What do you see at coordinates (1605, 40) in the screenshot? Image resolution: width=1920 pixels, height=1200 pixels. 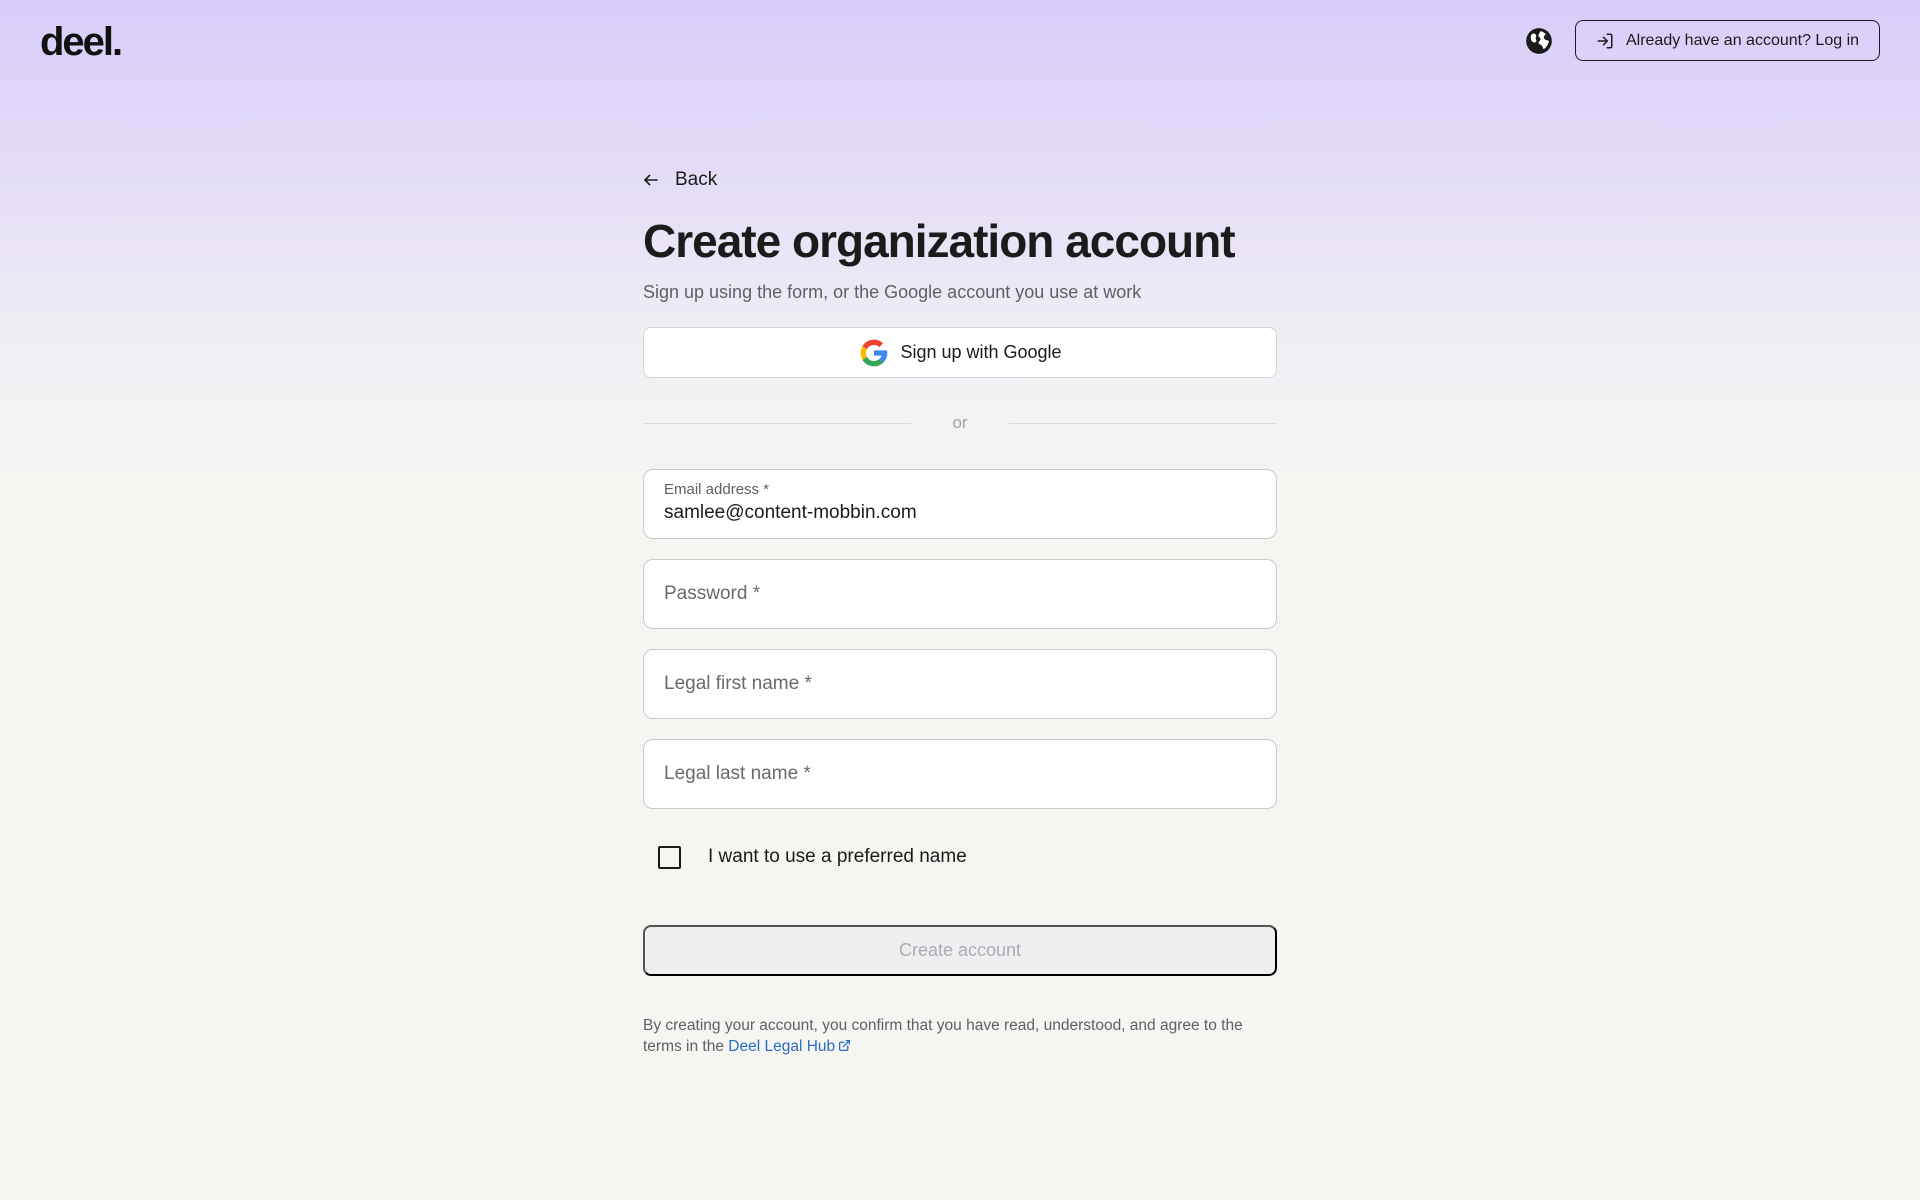 I see `login-icon` at bounding box center [1605, 40].